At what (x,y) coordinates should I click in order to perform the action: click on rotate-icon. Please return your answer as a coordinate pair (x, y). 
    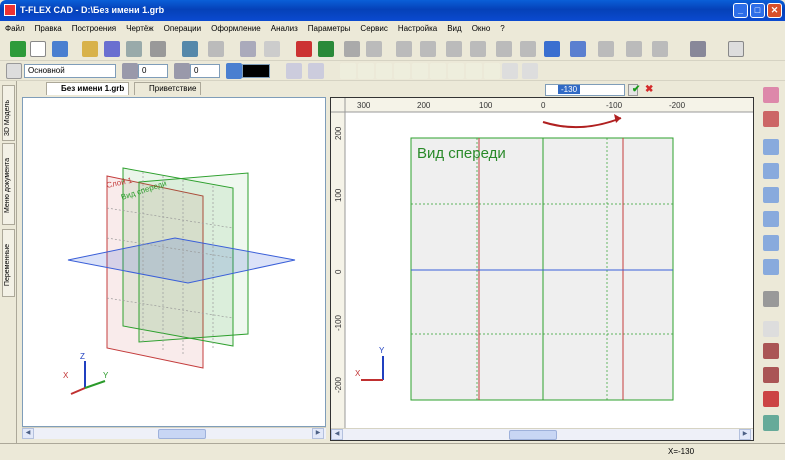
    Looking at the image, I should click on (428, 49).